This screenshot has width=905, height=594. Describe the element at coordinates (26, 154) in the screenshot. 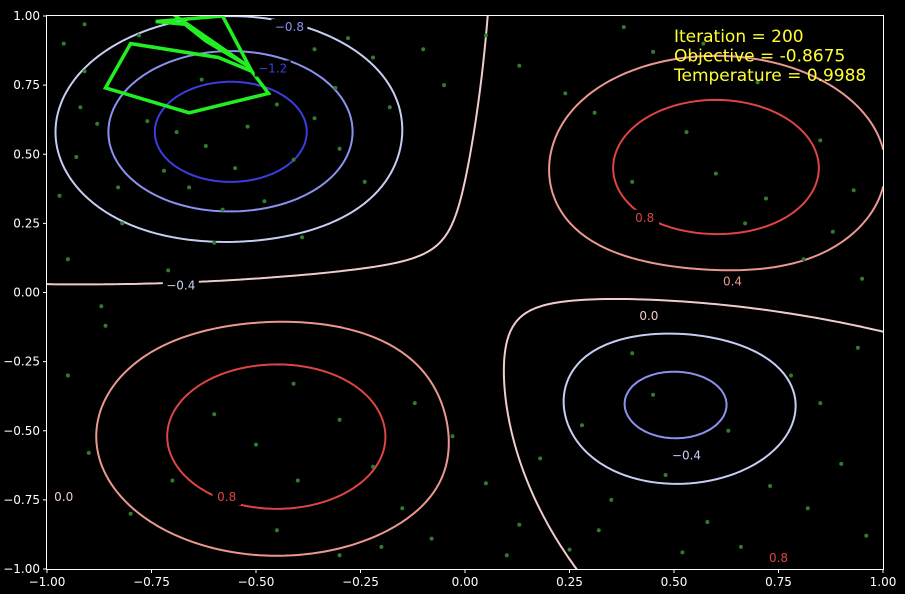

I see `y-tick-label: 0.50` at that location.